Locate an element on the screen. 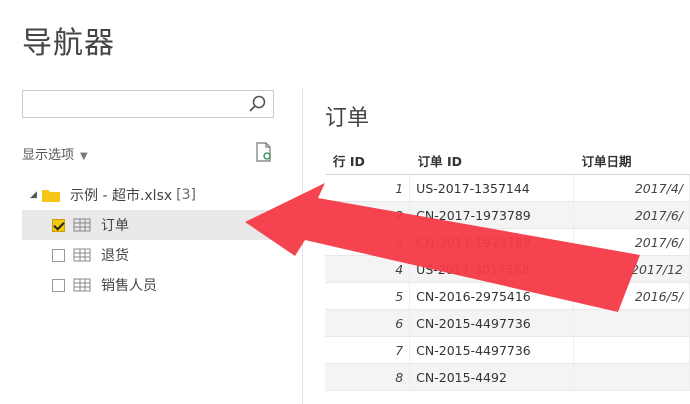  cell-row-id: 8 is located at coordinates (368, 377).